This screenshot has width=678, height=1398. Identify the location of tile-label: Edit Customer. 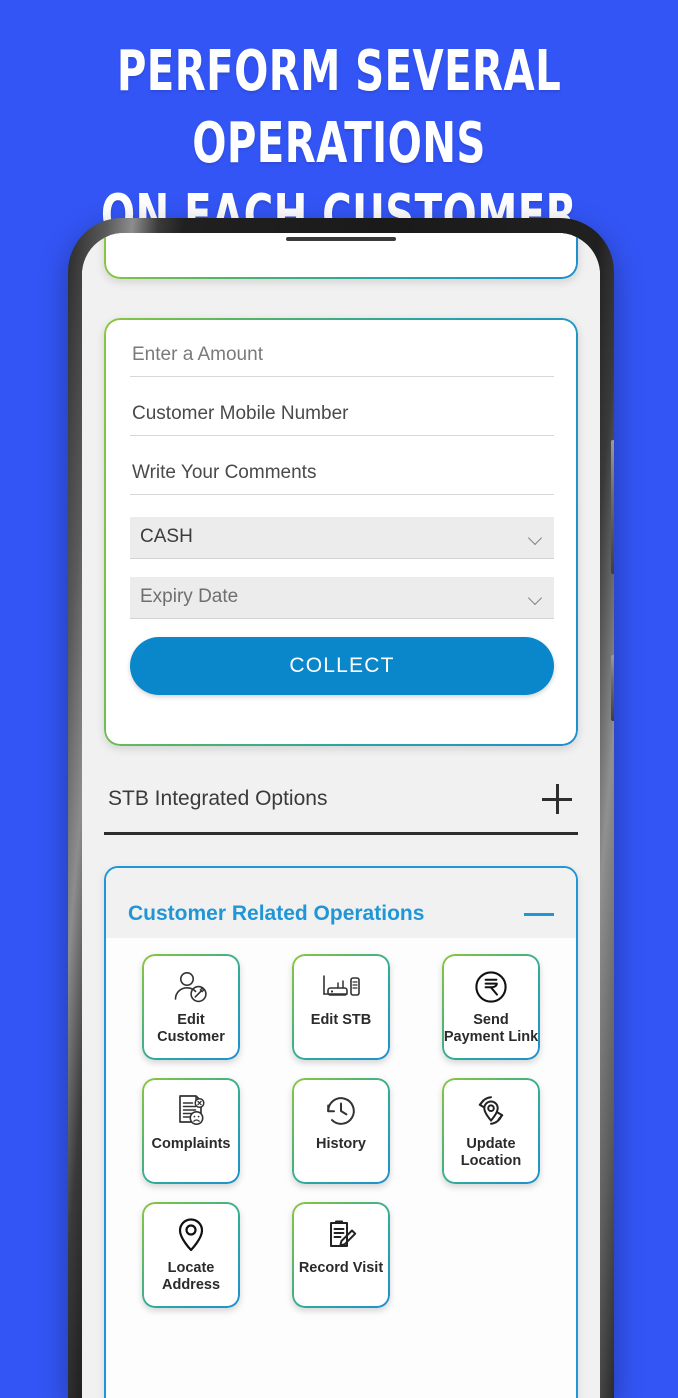
(191, 1028).